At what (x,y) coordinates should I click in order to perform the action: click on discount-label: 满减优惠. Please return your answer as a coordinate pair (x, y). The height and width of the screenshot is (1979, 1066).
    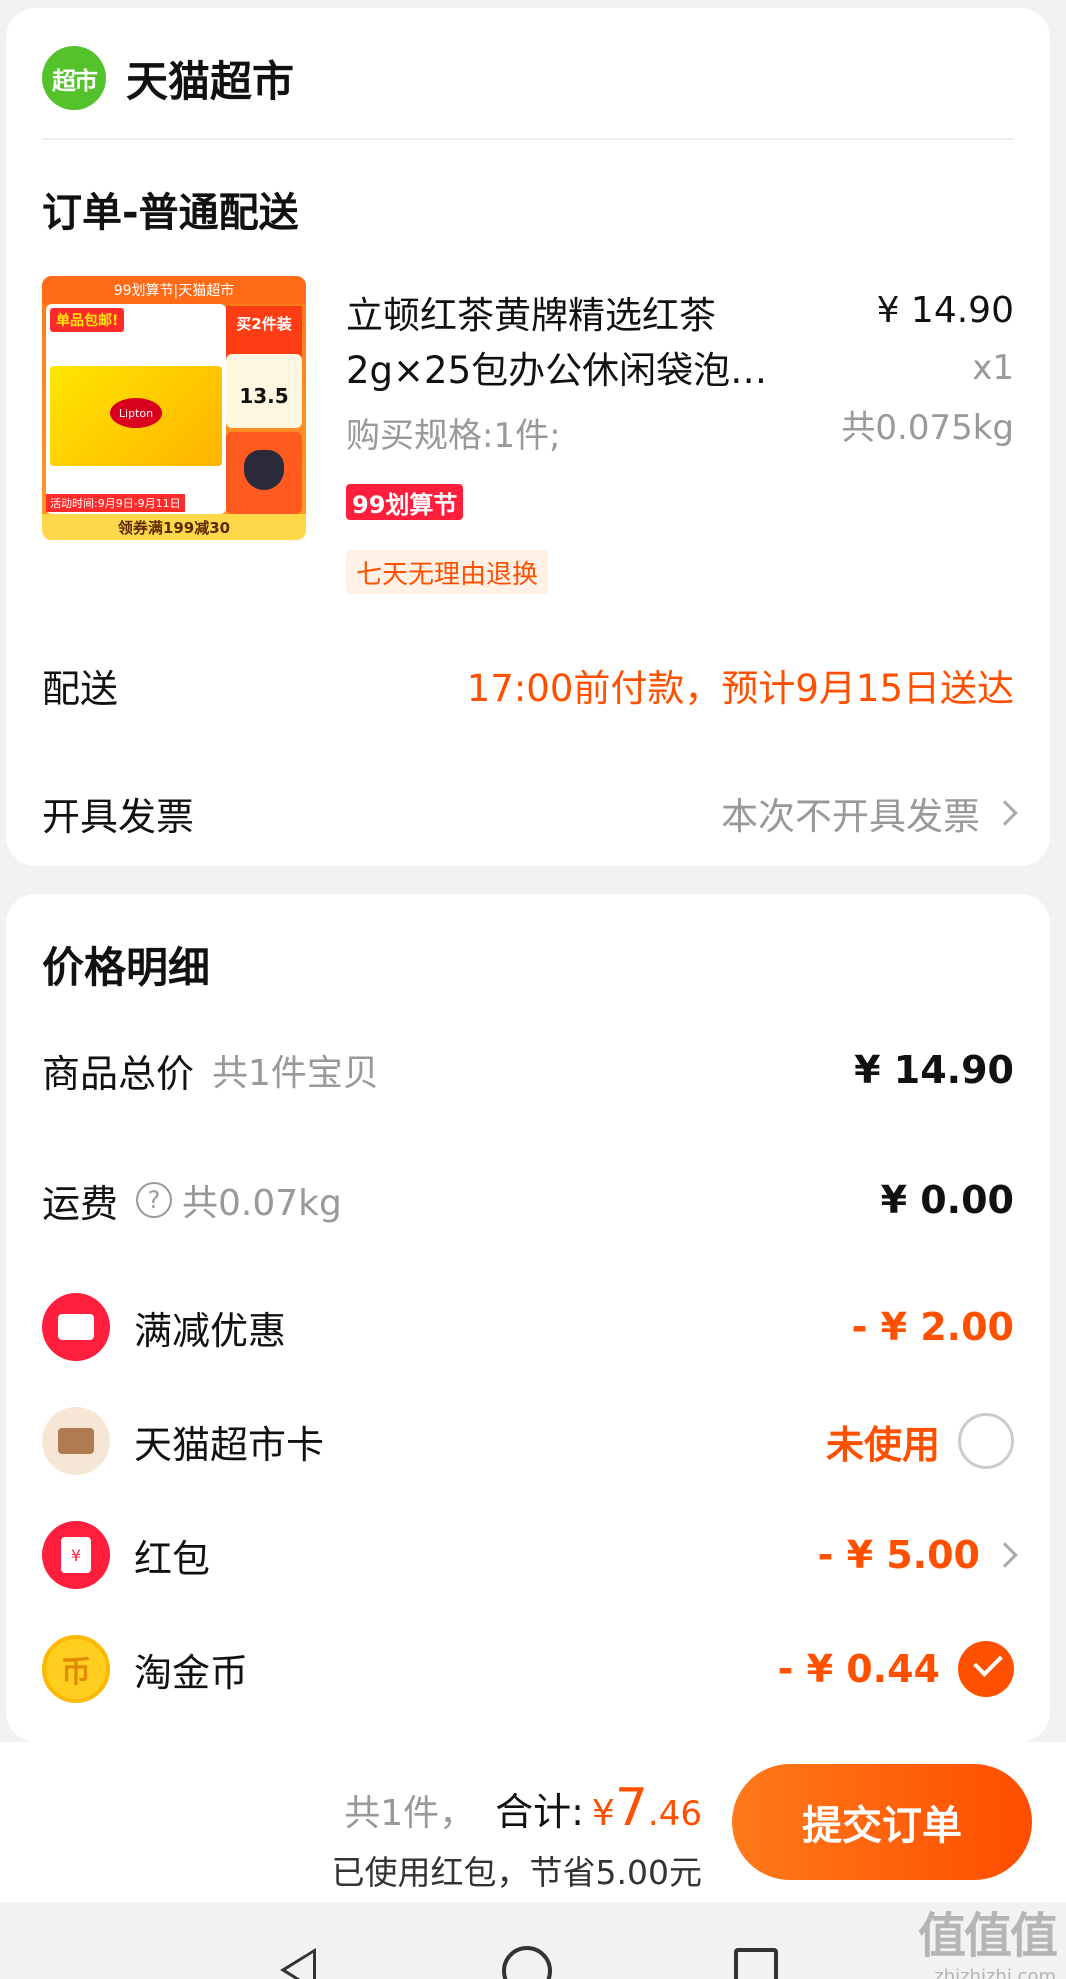
    Looking at the image, I should click on (210, 1330).